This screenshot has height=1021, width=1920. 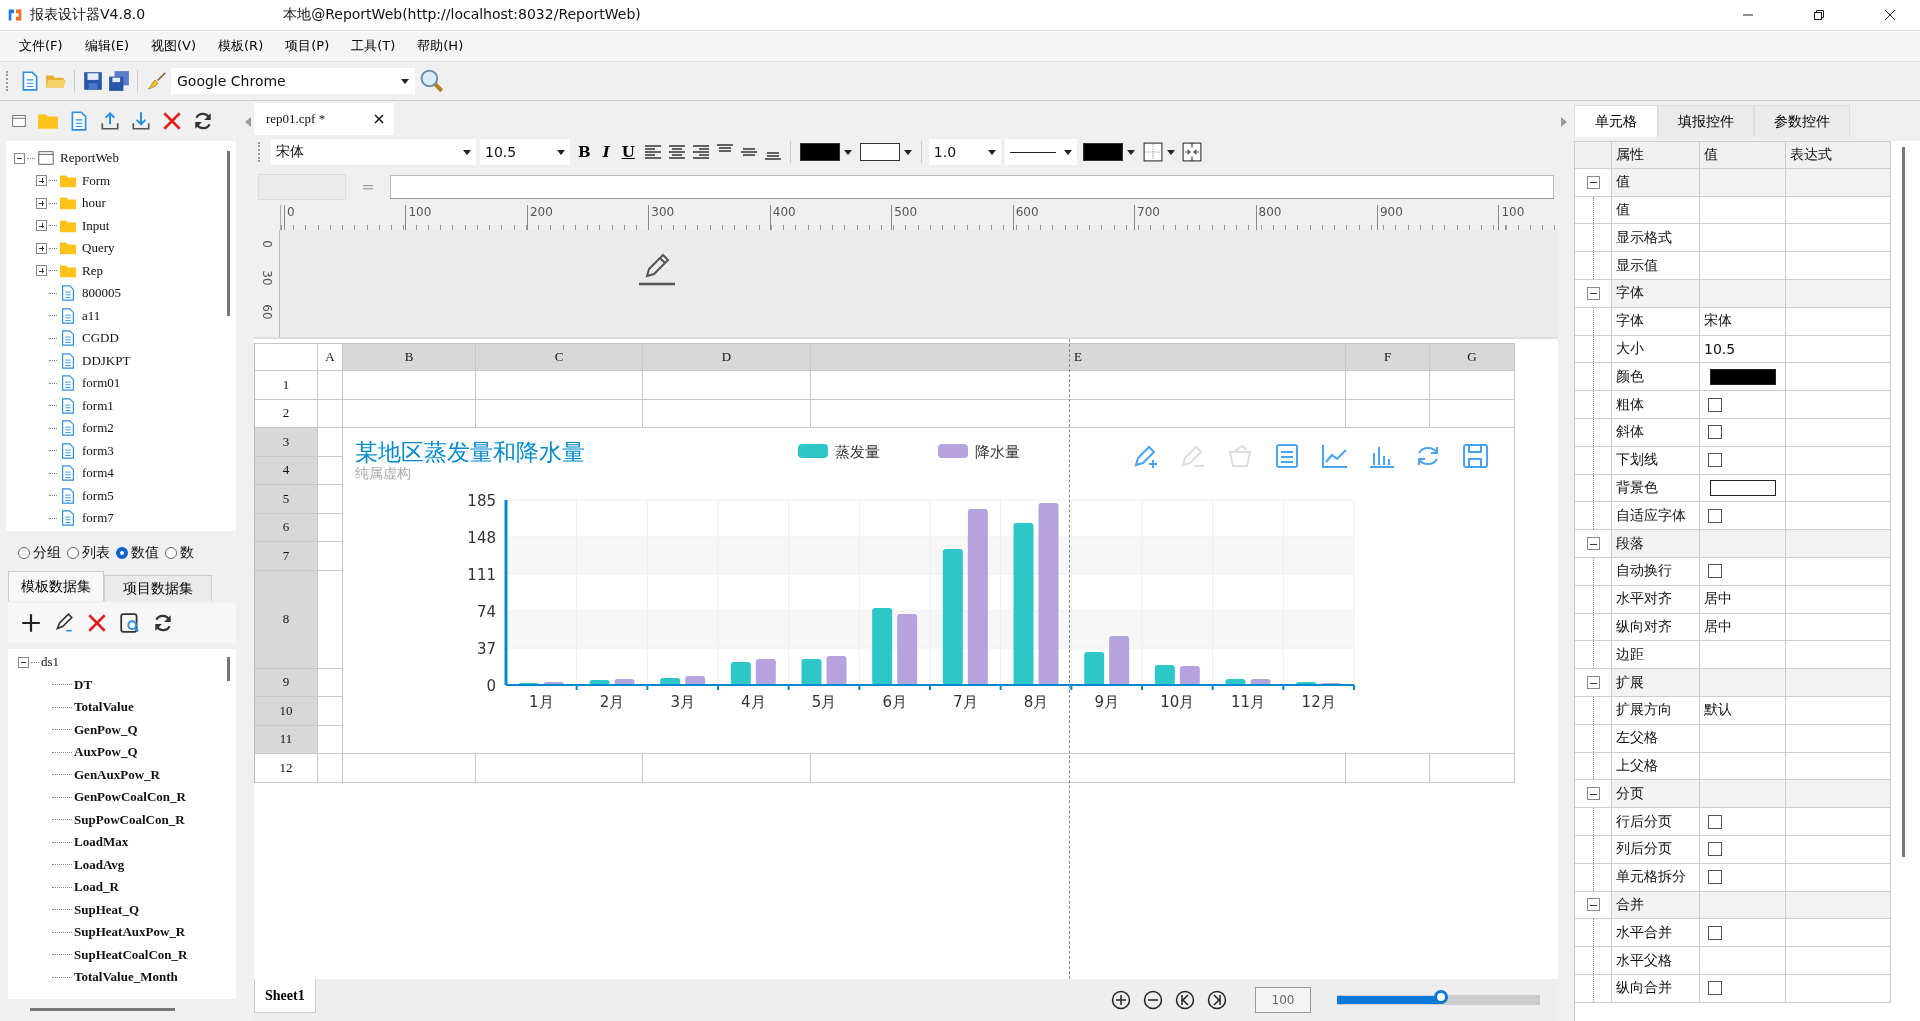 I want to click on property-label: 左父格, so click(x=1656, y=738).